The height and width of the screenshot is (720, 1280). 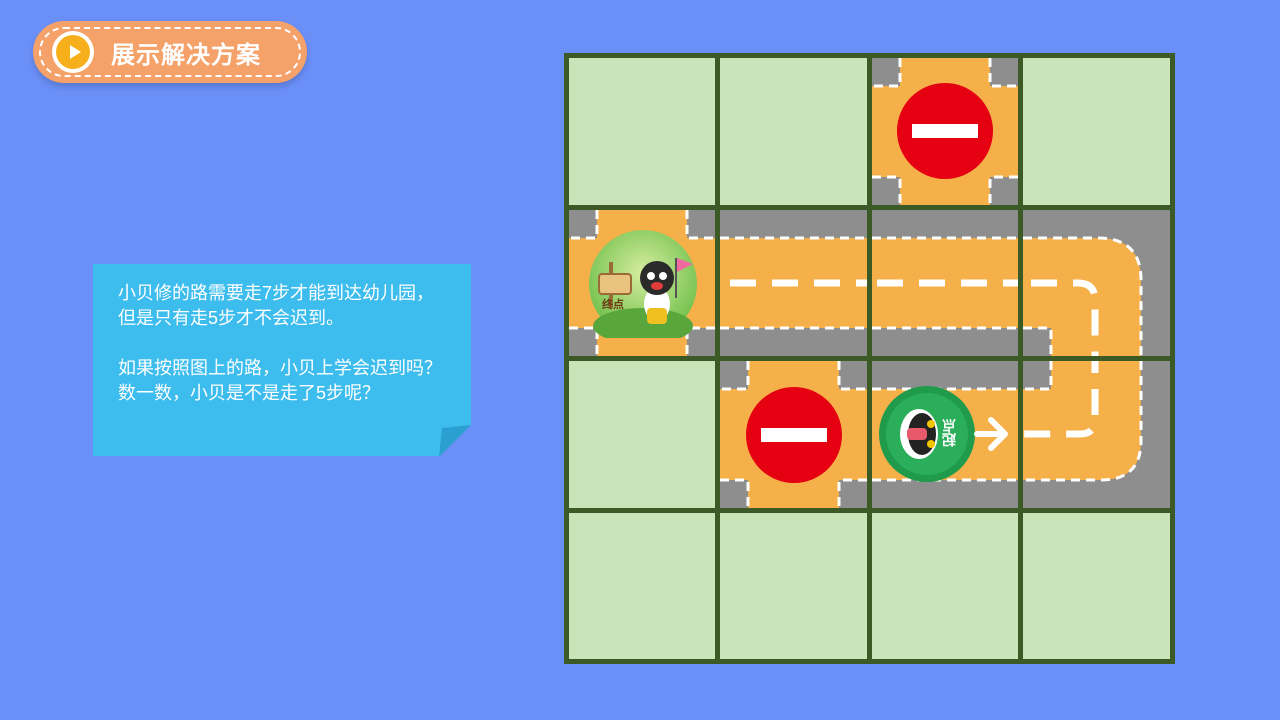 I want to click on finish-marker: 终点, so click(x=643, y=287).